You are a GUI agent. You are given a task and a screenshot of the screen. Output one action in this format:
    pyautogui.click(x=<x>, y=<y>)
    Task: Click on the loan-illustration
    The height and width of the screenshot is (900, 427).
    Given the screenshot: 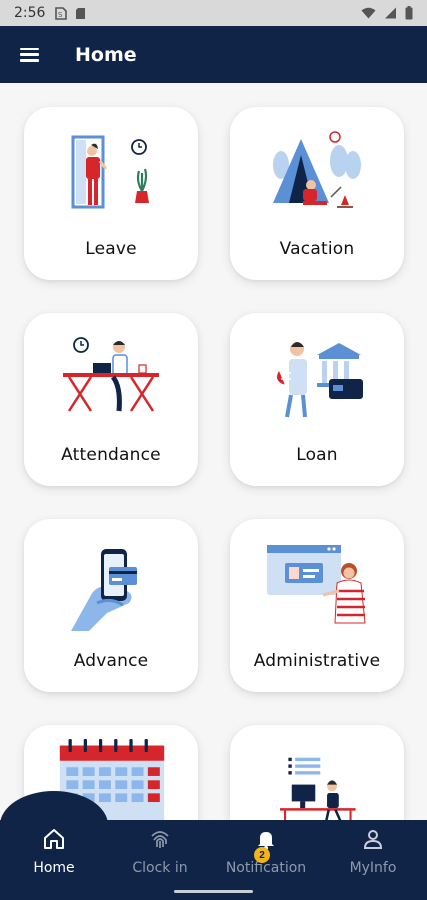 What is the action you would take?
    pyautogui.click(x=320, y=380)
    